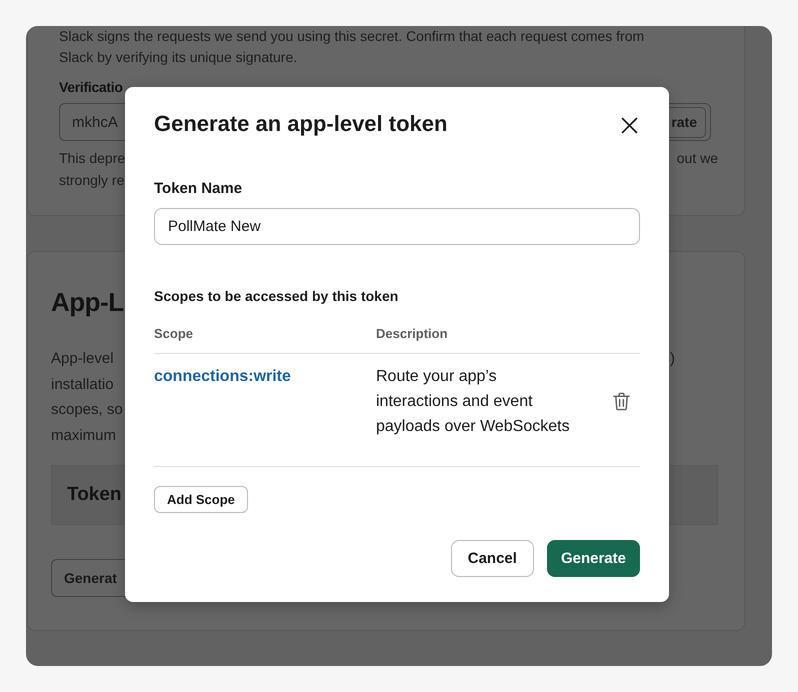  I want to click on note-text: out we, so click(697, 158).